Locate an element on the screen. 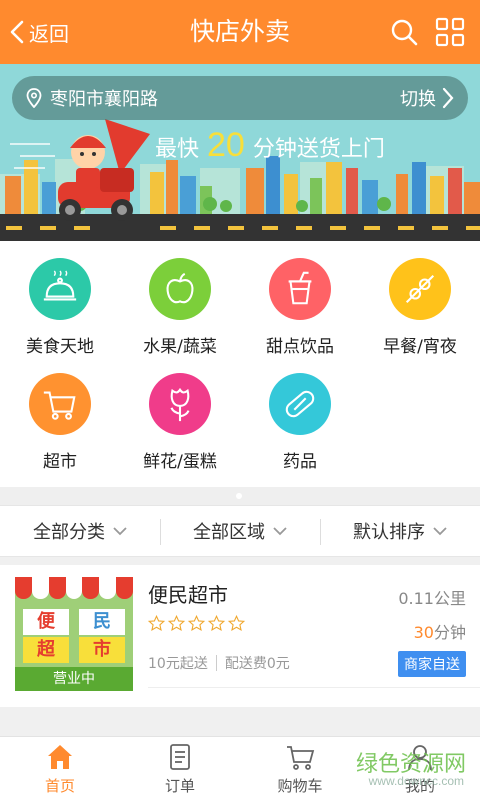 The width and height of the screenshot is (480, 800). rose-icon is located at coordinates (180, 404).